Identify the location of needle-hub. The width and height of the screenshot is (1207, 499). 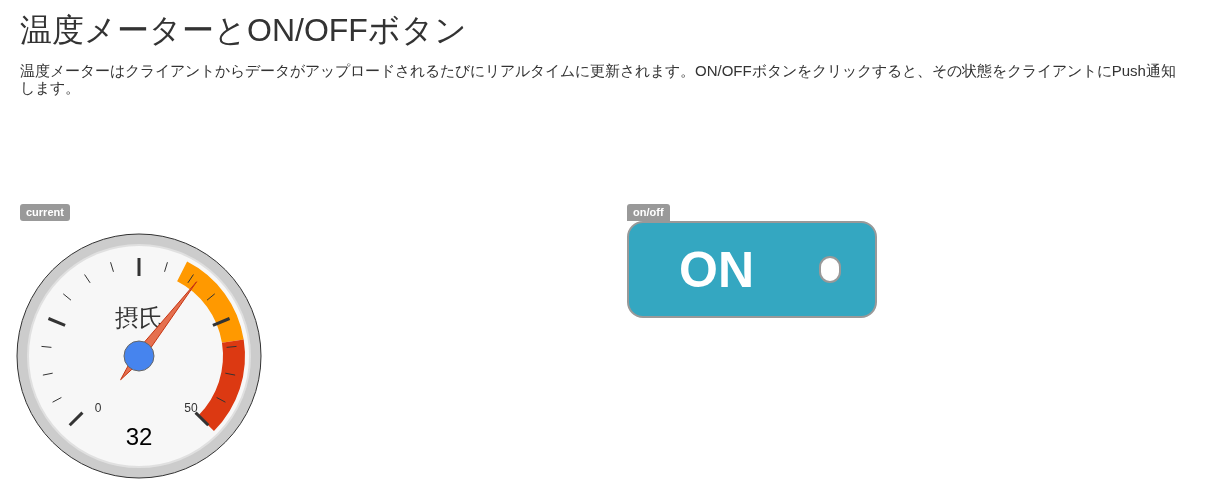
(139, 356).